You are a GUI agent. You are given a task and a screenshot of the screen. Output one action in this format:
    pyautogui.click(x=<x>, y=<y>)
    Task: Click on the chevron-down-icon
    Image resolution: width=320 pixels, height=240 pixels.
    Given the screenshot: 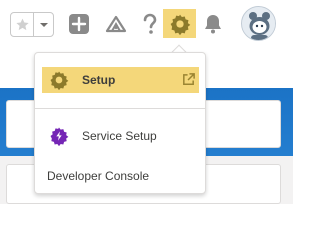 What is the action you would take?
    pyautogui.click(x=43, y=24)
    